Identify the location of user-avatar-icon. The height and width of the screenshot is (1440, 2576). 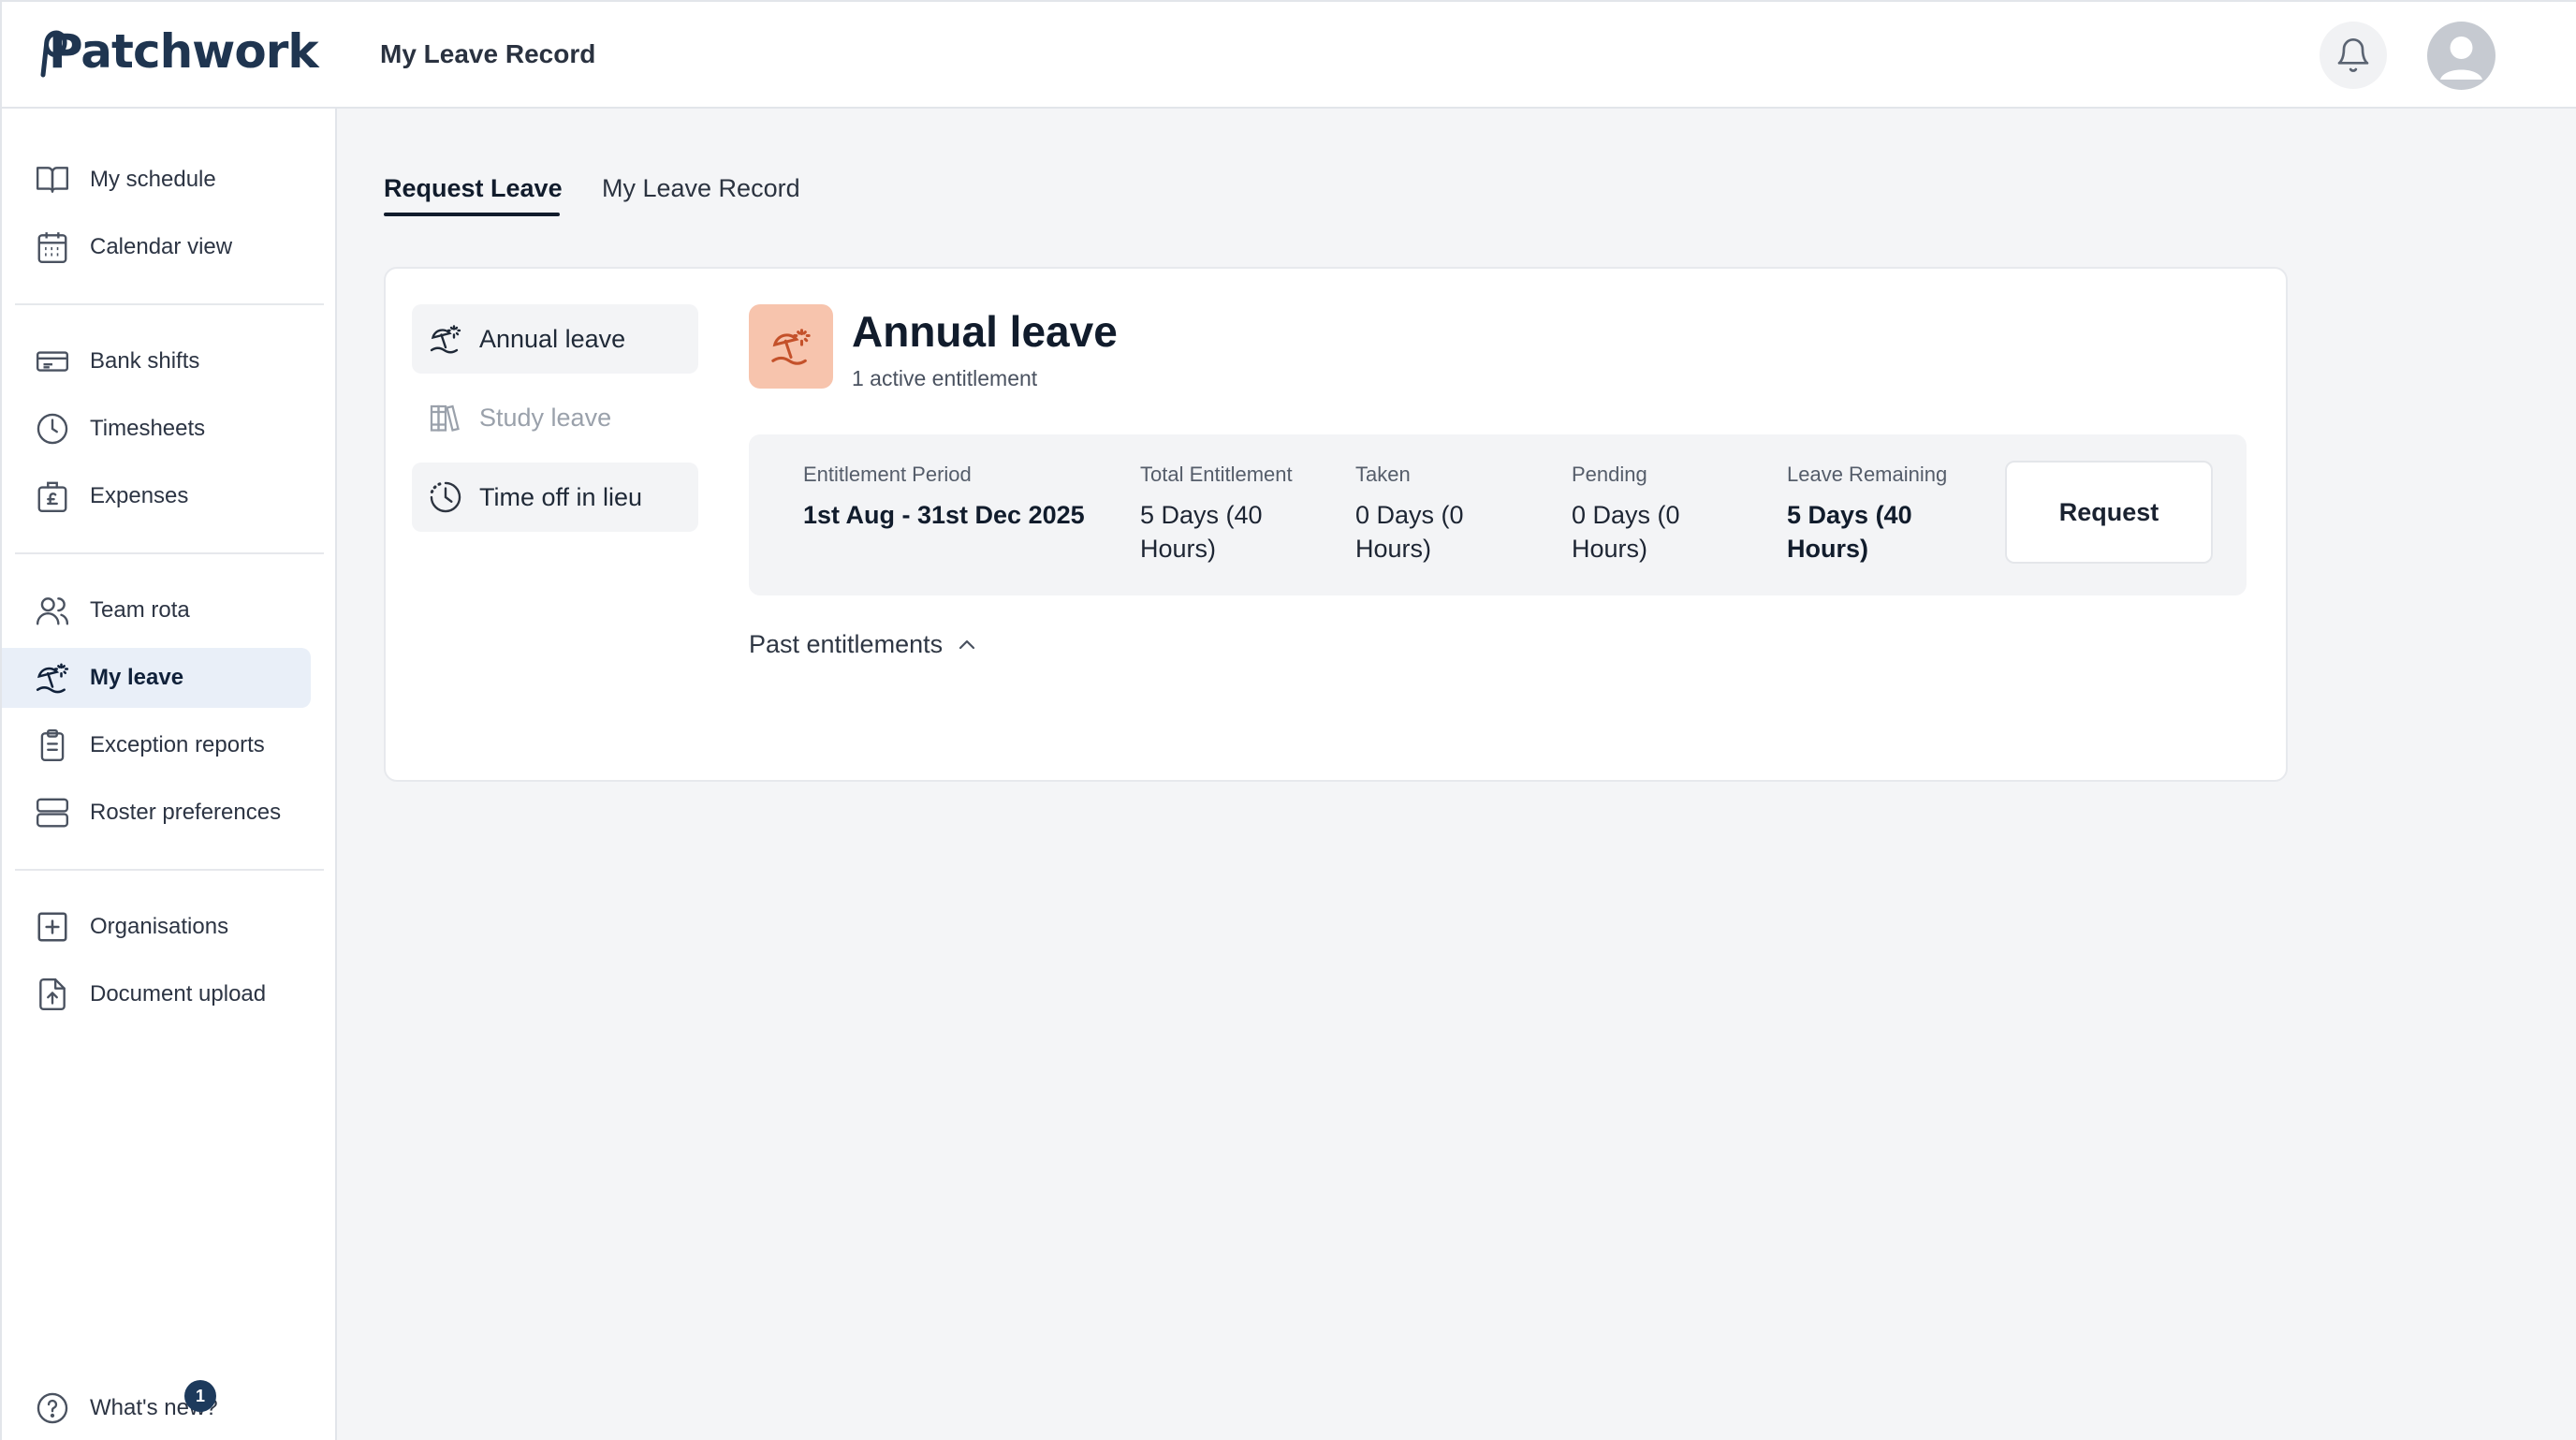
(2461, 58).